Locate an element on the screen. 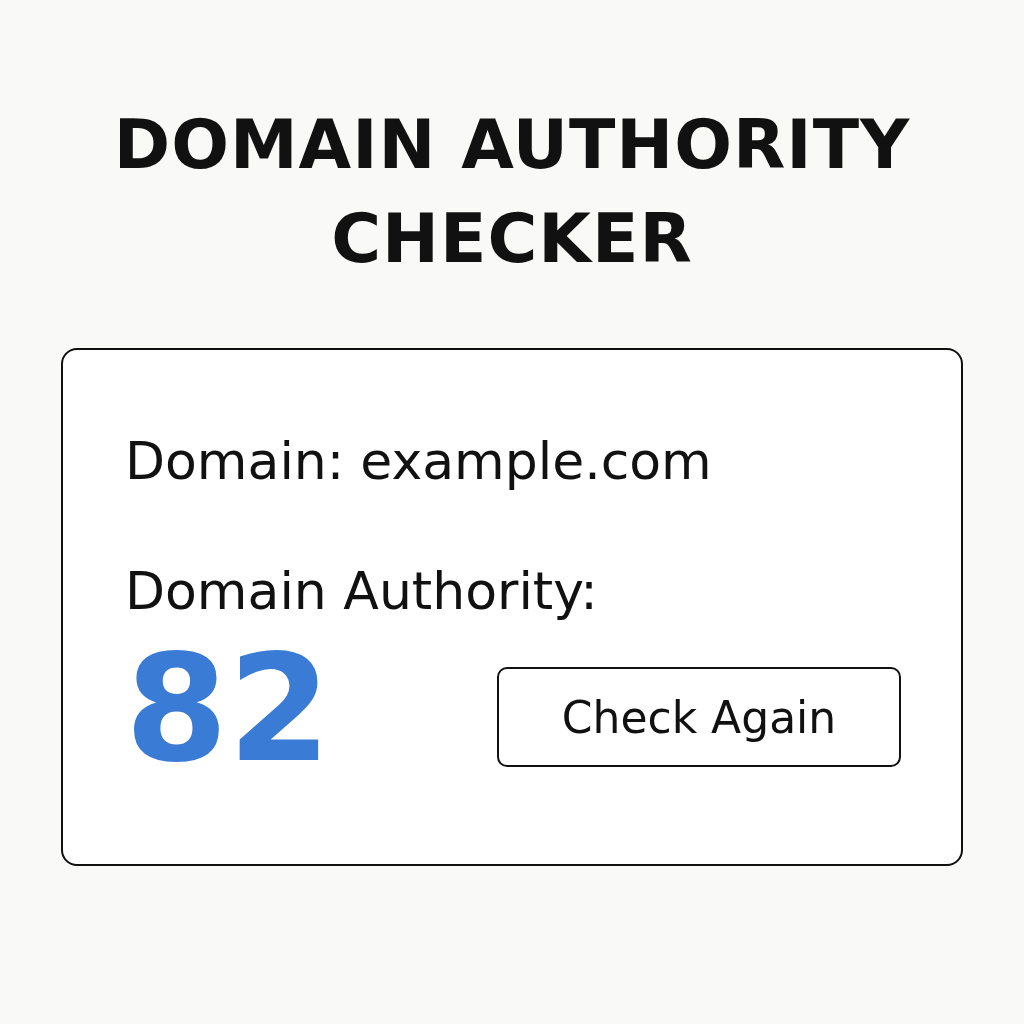 The width and height of the screenshot is (1024, 1024). domain-label: Domain: is located at coordinates (235, 461).